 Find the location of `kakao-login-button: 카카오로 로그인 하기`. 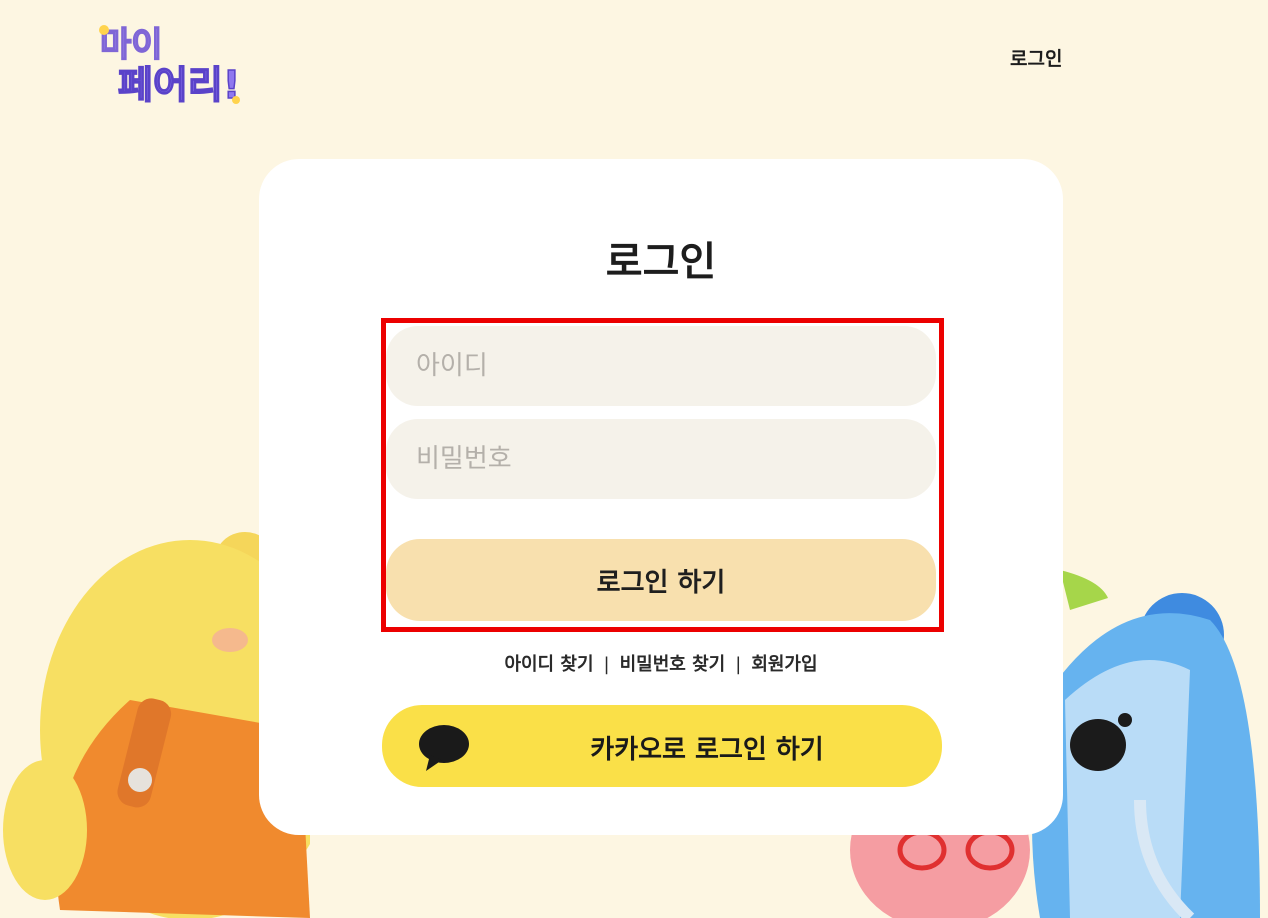

kakao-login-button: 카카오로 로그인 하기 is located at coordinates (662, 746).